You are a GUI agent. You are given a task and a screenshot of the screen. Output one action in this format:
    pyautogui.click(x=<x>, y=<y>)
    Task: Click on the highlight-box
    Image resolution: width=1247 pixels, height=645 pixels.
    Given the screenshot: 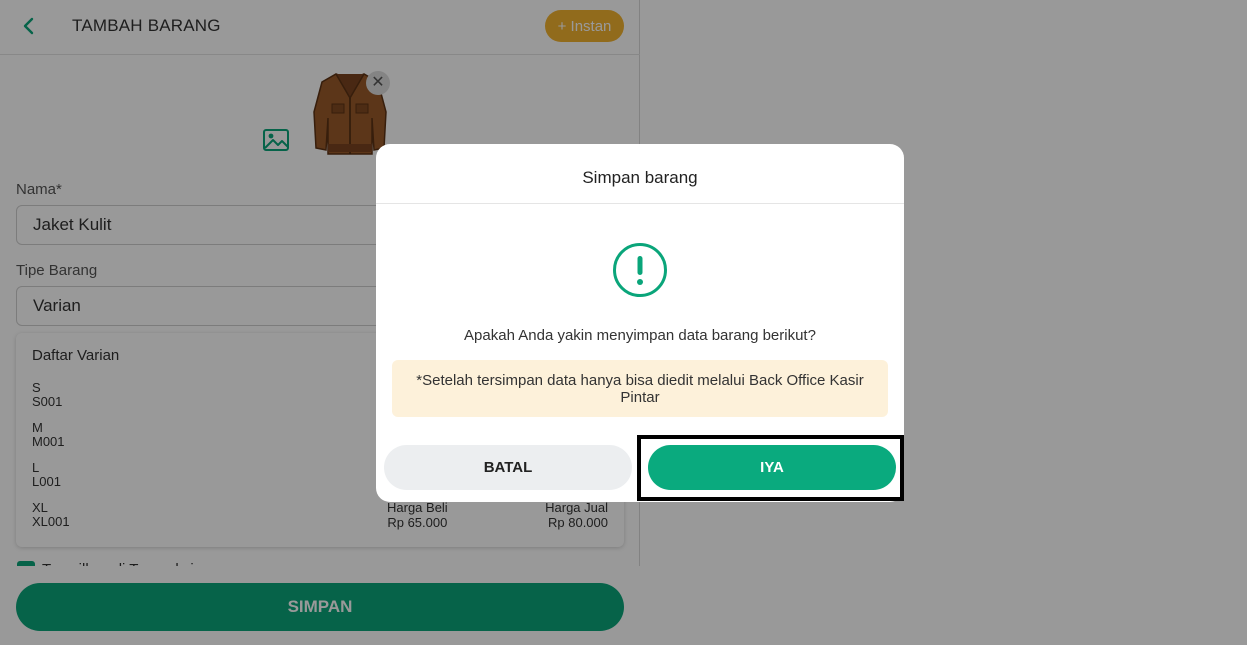 What is the action you would take?
    pyautogui.click(x=770, y=468)
    